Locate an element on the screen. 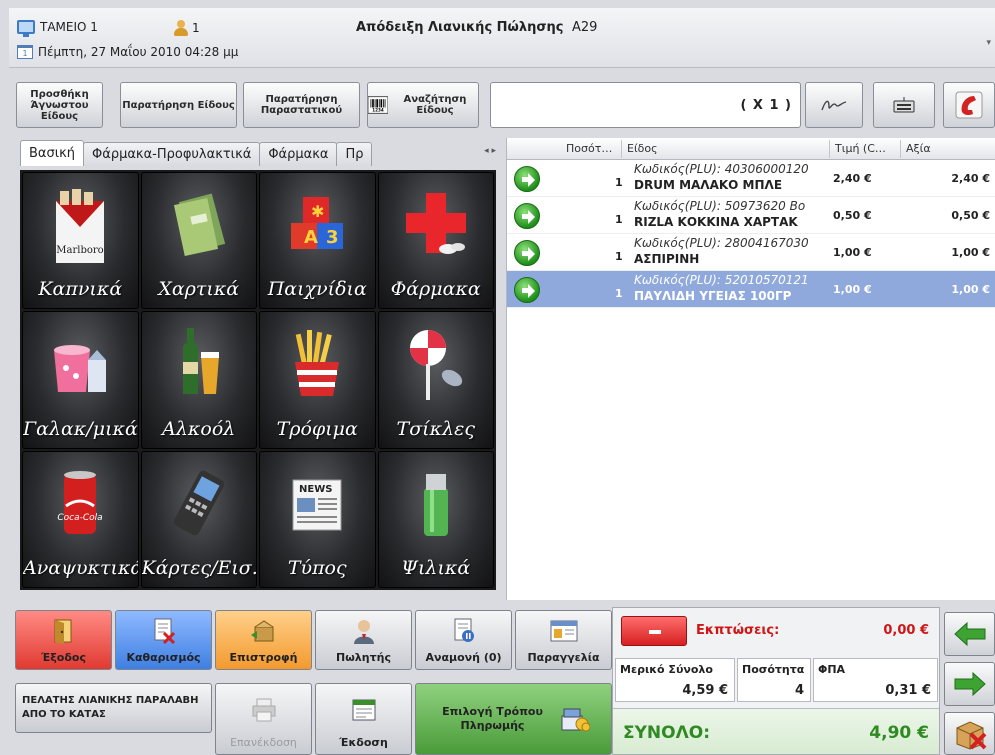  category-gum: Τσίκλες is located at coordinates (435, 380).